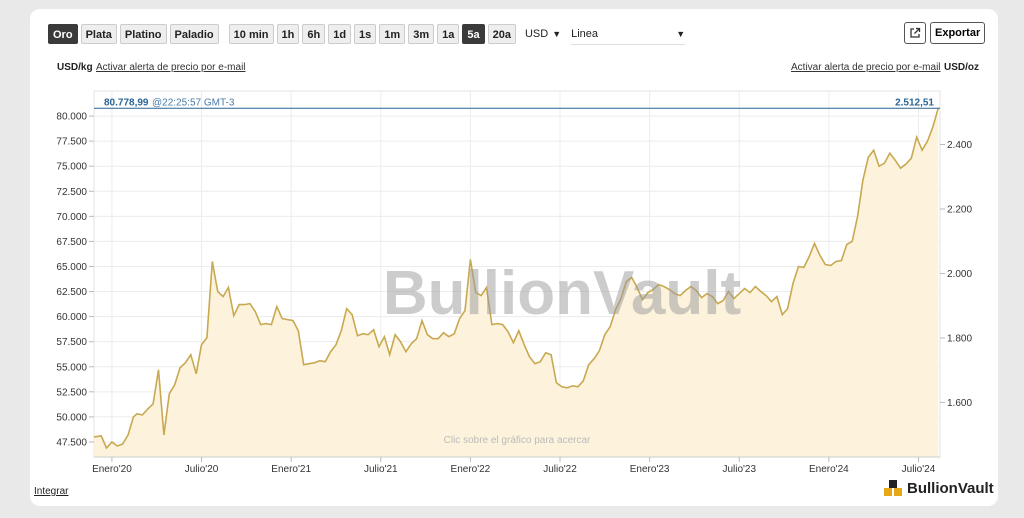 This screenshot has height=518, width=1024. Describe the element at coordinates (71, 392) in the screenshot. I see `left-tick-label: 52.500` at that location.